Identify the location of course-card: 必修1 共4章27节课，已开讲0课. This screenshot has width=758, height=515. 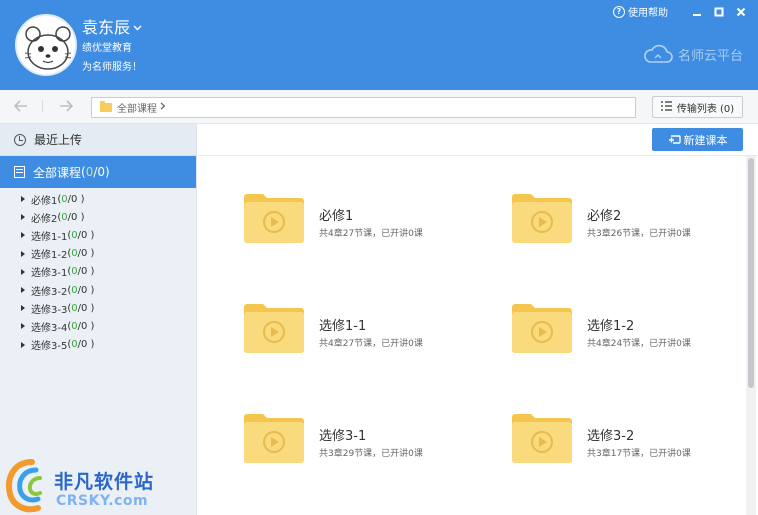
(348, 222).